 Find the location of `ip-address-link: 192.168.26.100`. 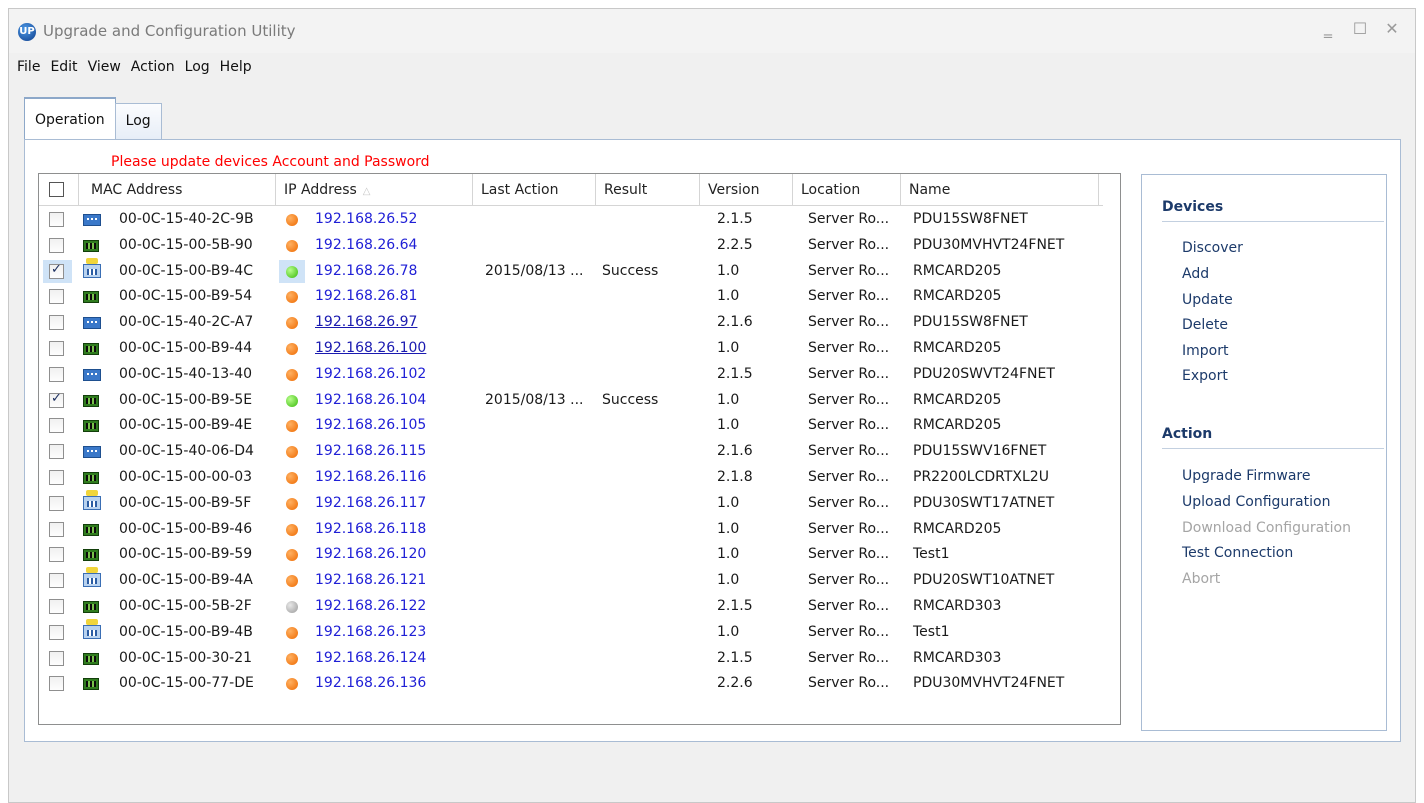

ip-address-link: 192.168.26.100 is located at coordinates (370, 348).